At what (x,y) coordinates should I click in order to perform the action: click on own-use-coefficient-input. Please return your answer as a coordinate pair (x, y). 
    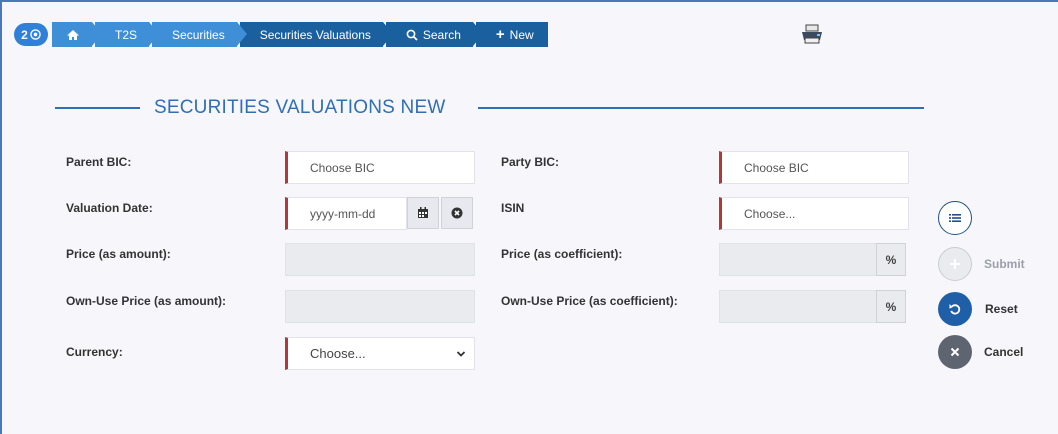
    Looking at the image, I should click on (798, 306).